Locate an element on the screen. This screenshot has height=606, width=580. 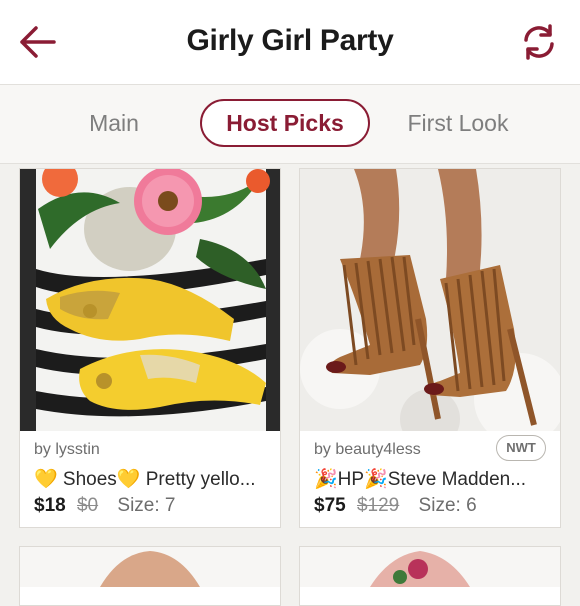
top-bar: Girly Girl Party is located at coordinates (290, 42).